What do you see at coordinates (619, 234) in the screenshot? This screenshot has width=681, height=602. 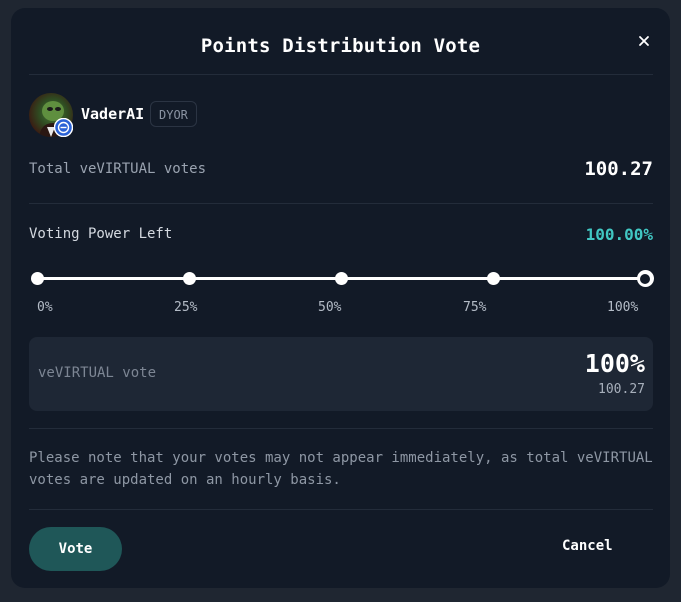 I see `voting-power-value: 100.00%` at bounding box center [619, 234].